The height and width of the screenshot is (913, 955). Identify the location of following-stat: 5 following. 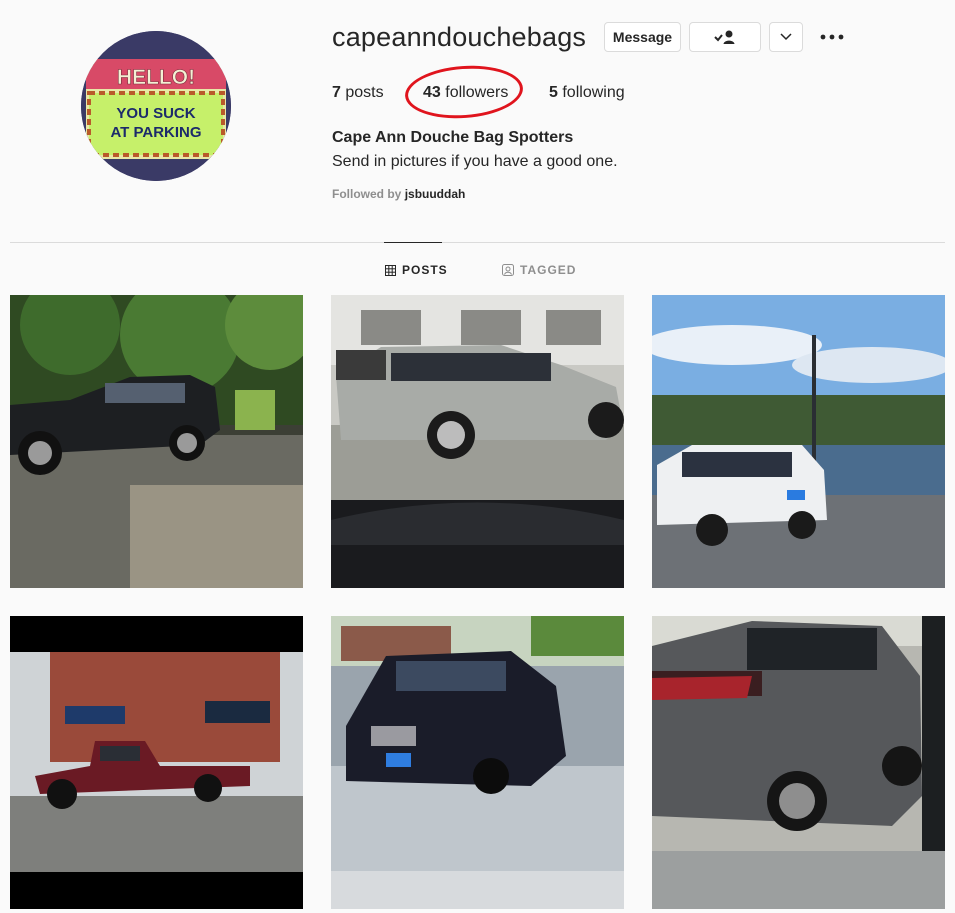
(587, 93).